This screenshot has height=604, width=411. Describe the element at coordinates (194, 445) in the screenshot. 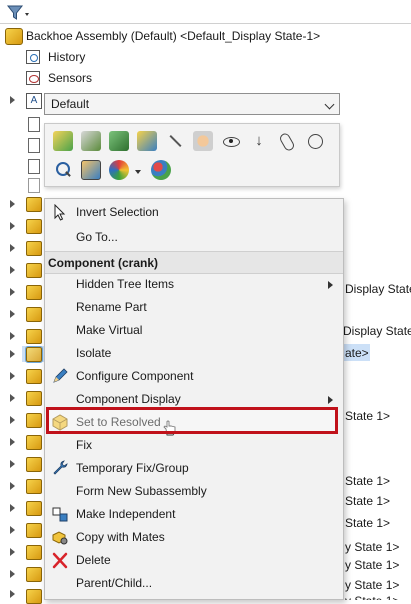

I see `menu-item-fix: Fix` at that location.